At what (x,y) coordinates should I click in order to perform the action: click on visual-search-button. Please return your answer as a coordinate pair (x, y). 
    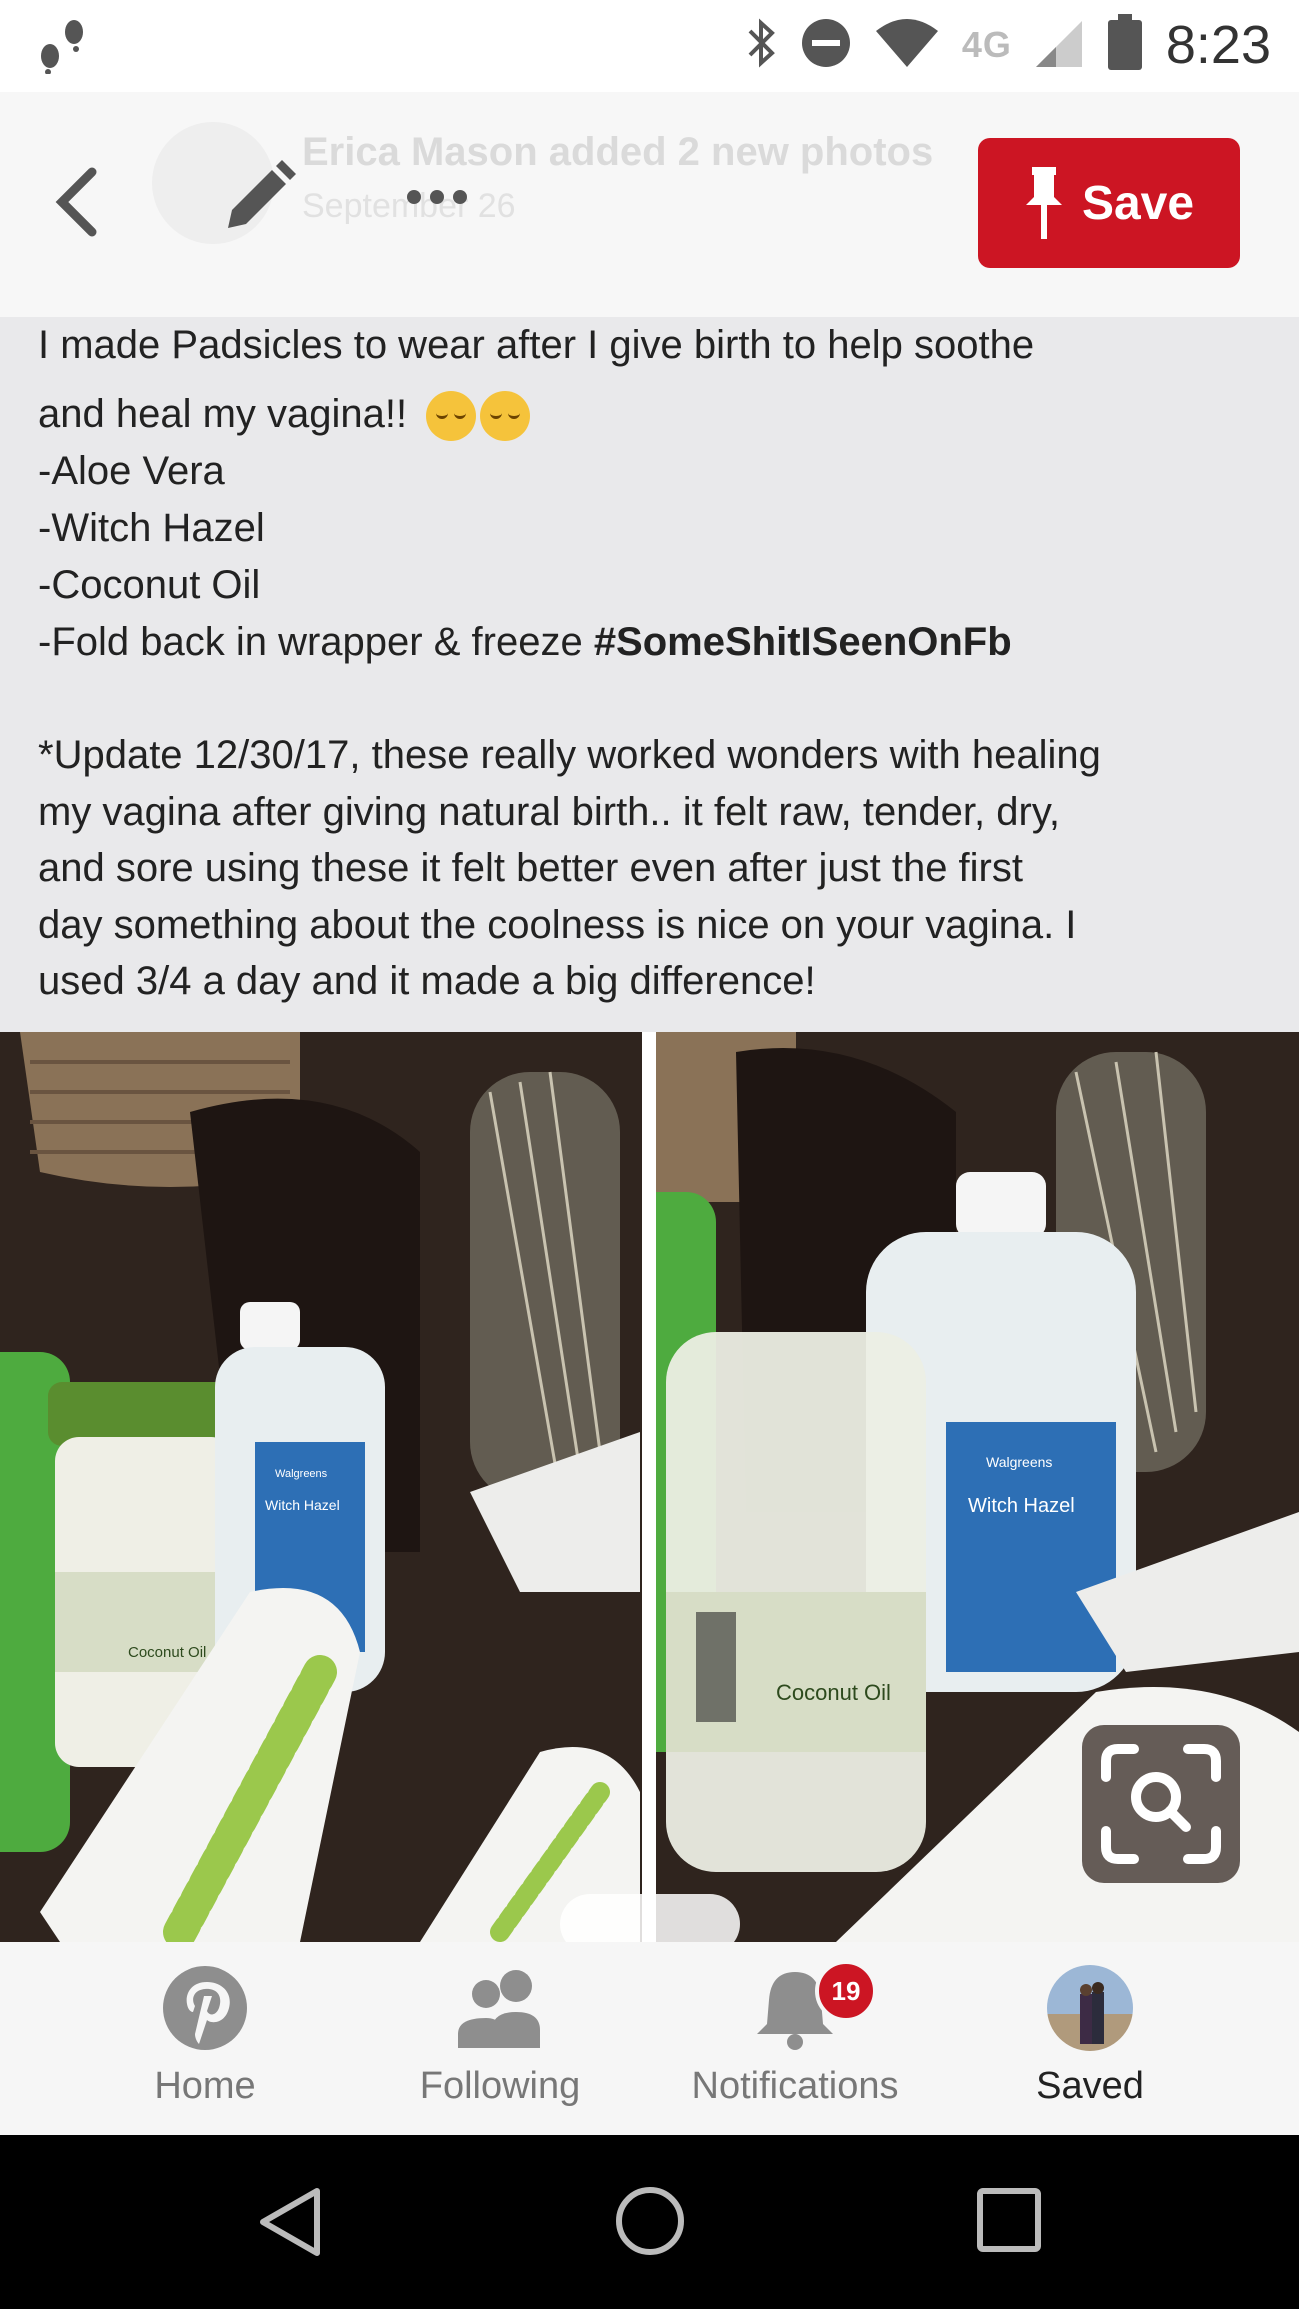
    Looking at the image, I should click on (1161, 1804).